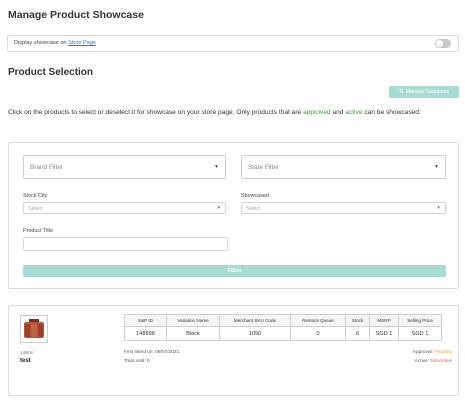 The height and width of the screenshot is (401, 465). Describe the element at coordinates (233, 43) in the screenshot. I see `showcase-settings-bar: Display showcase on Store Page` at that location.